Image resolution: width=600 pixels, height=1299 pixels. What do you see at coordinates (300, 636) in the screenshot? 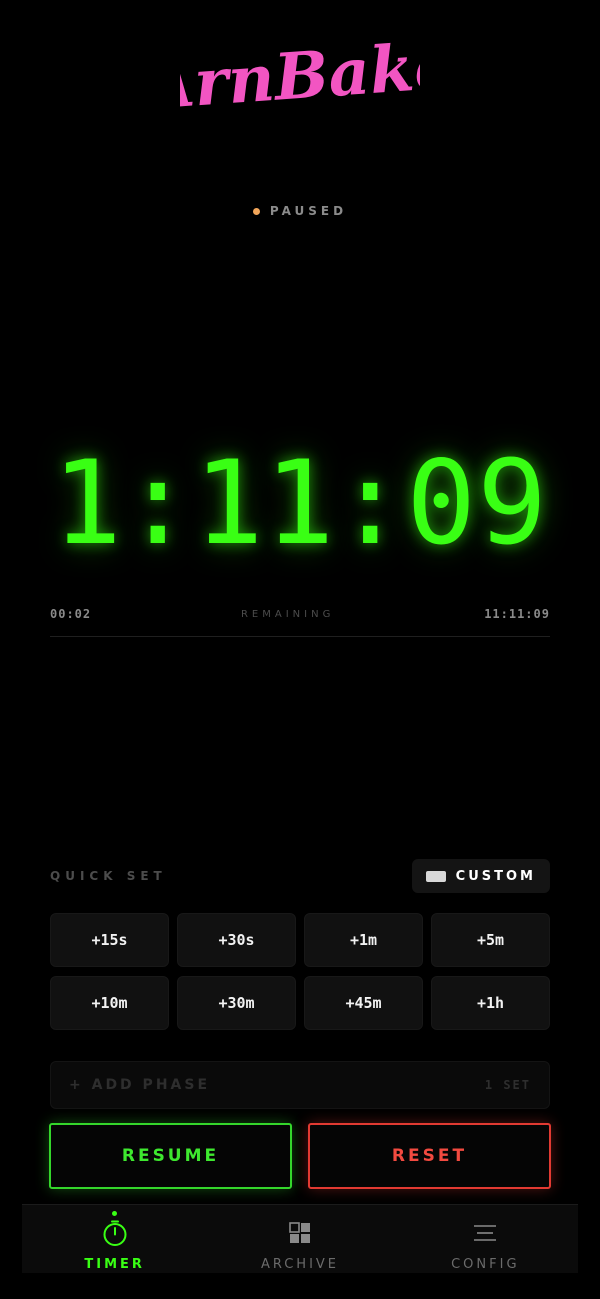
I see `divider` at bounding box center [300, 636].